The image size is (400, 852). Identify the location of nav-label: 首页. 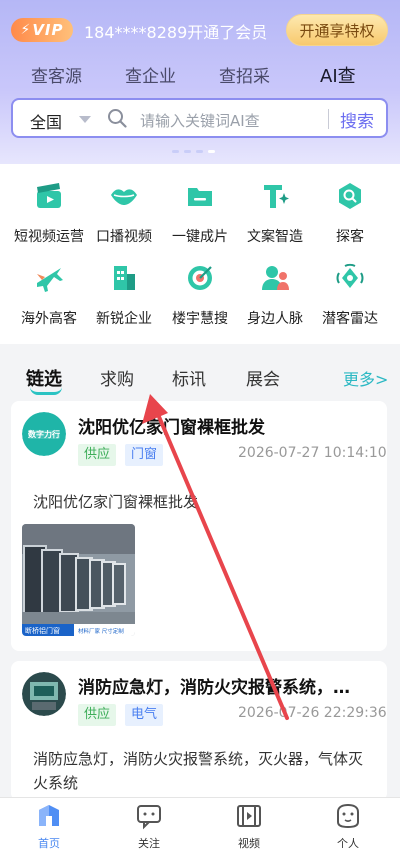
(49, 843).